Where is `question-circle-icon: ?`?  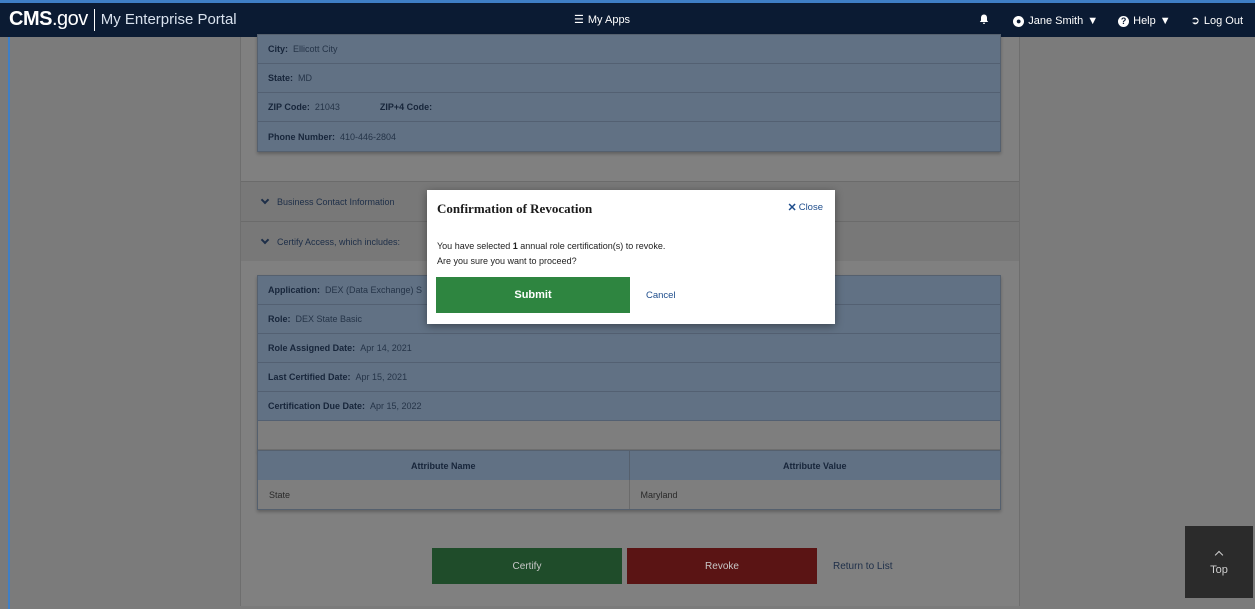 question-circle-icon: ? is located at coordinates (1124, 21).